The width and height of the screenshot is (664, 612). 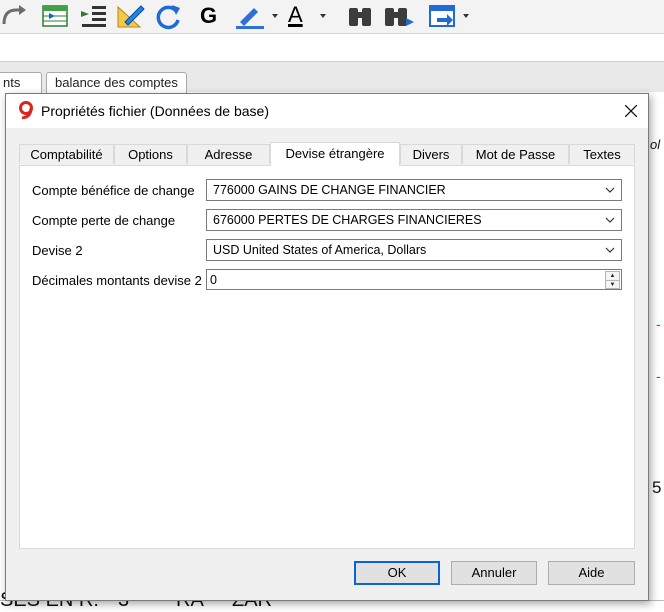 I want to click on gain-account-select: 776000 GAINS DE CHANGE FINANCIER, so click(x=414, y=190).